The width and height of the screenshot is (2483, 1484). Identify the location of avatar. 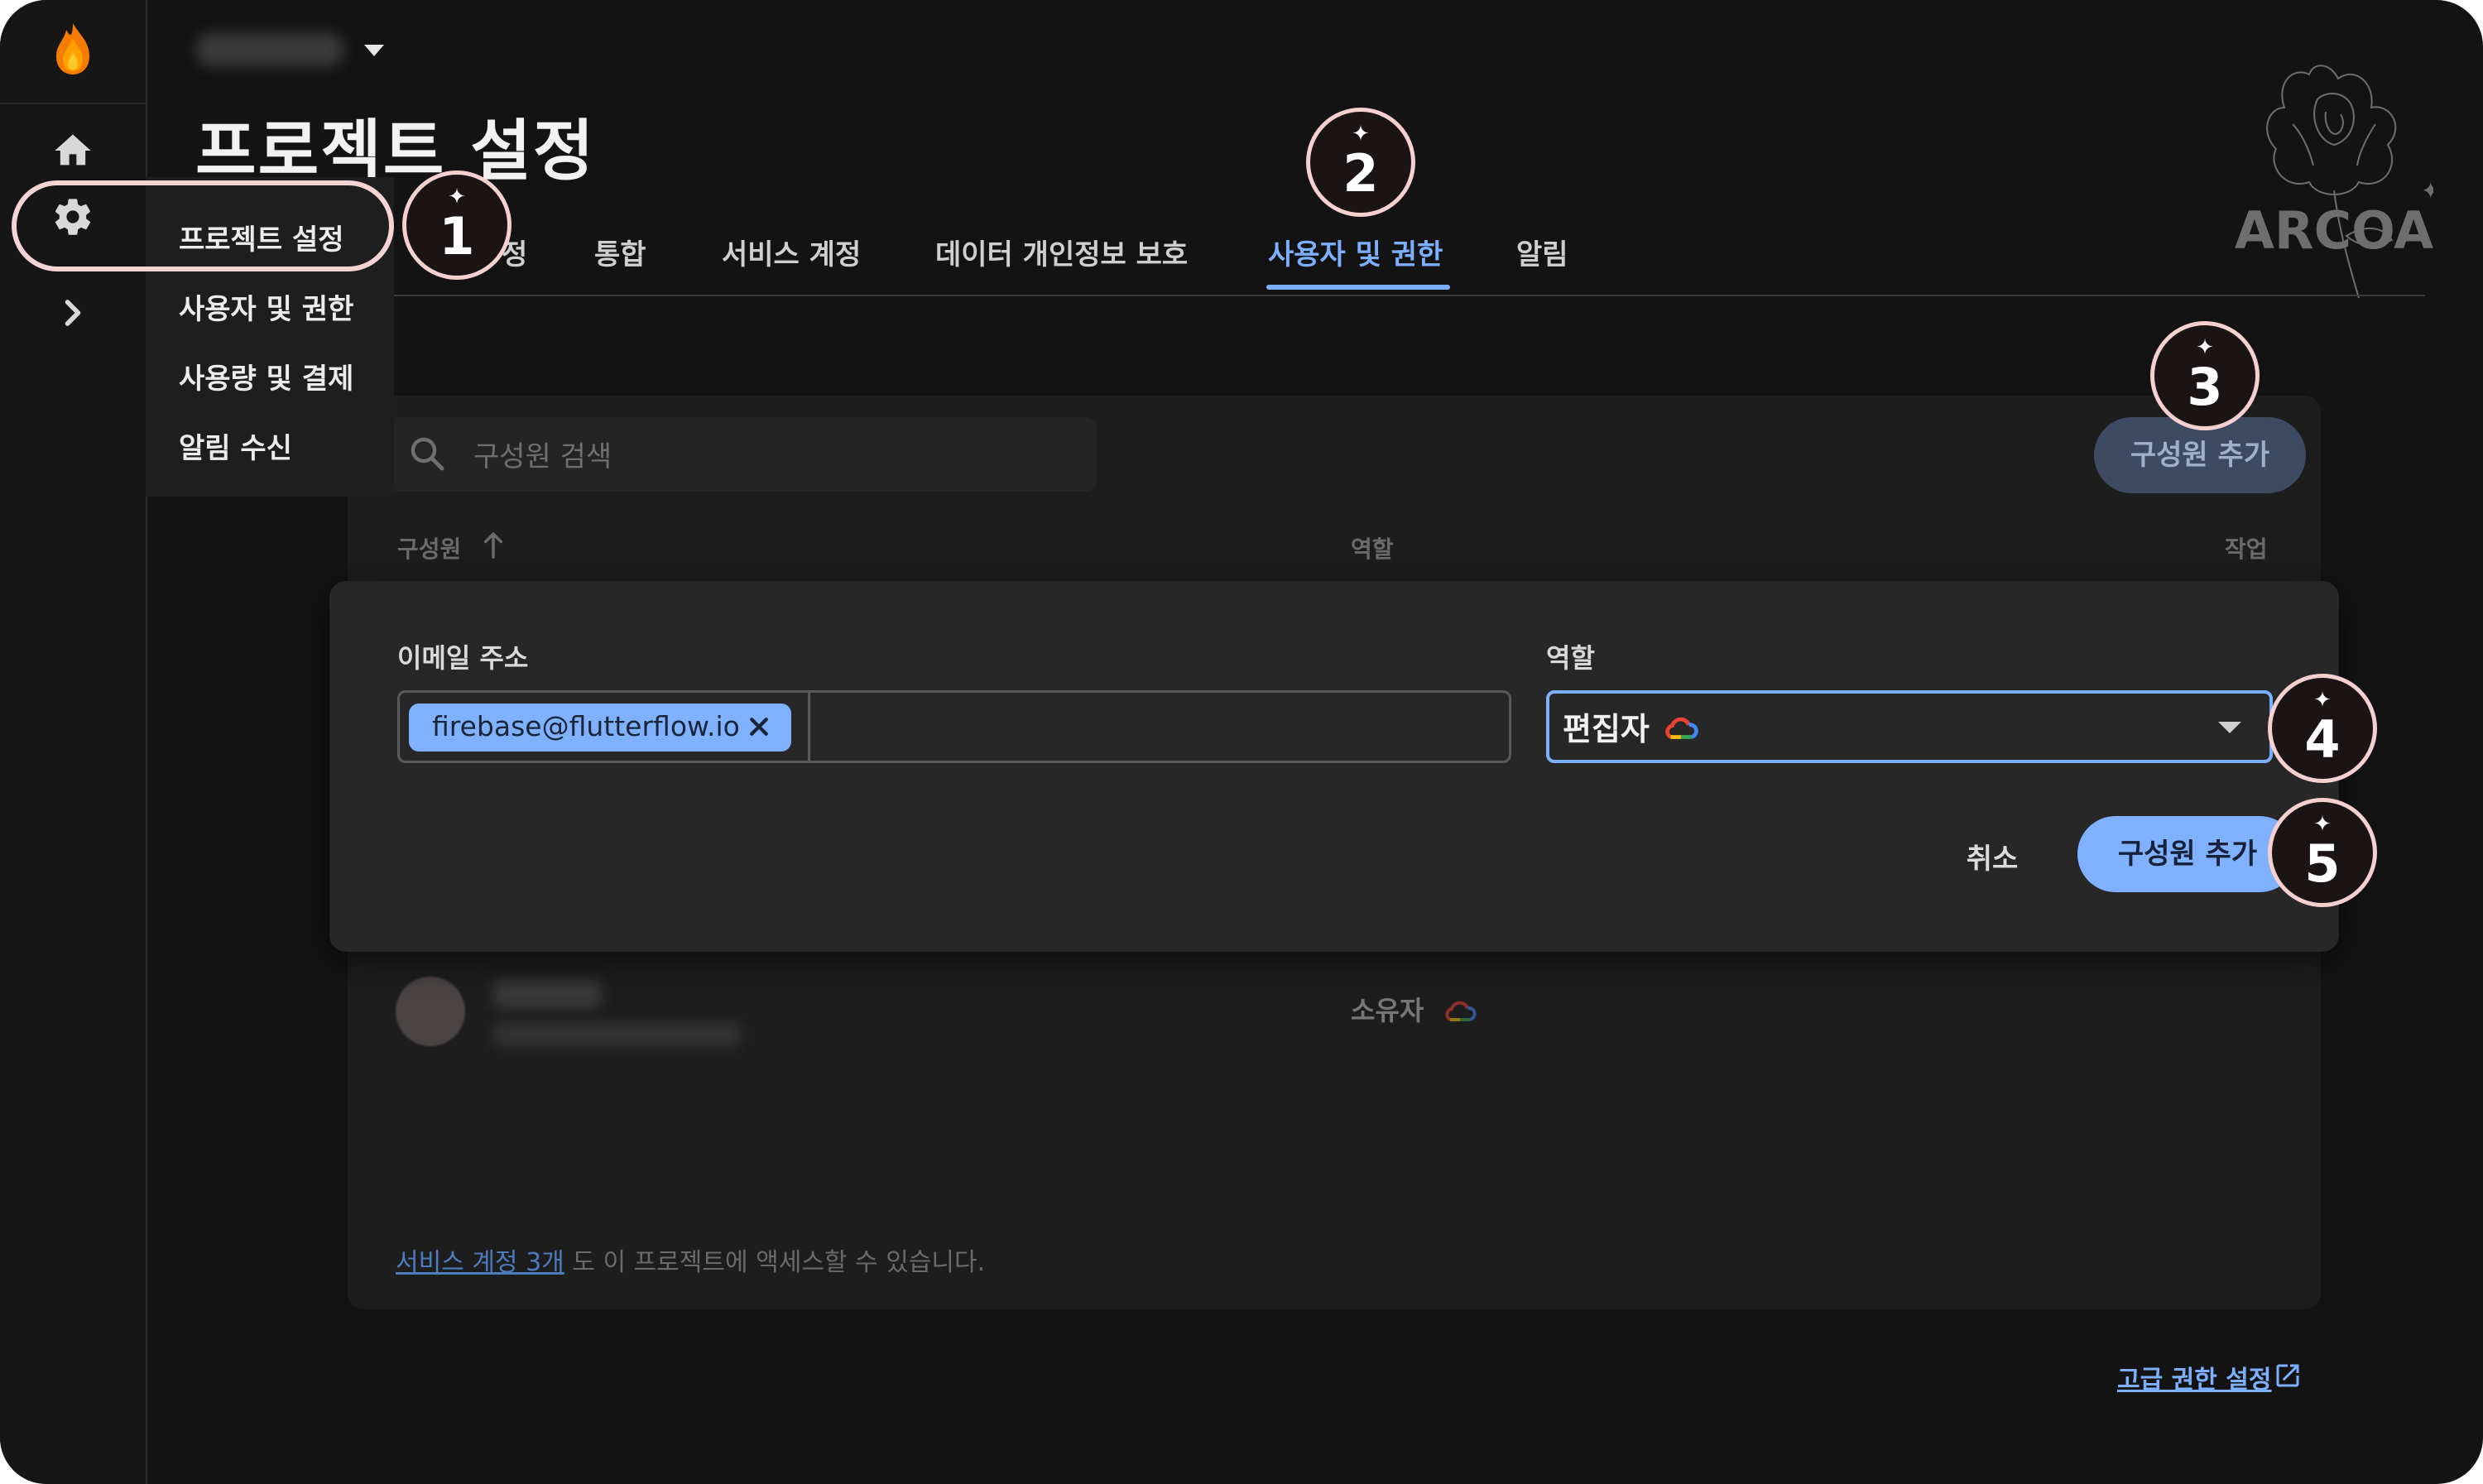
(430, 1011).